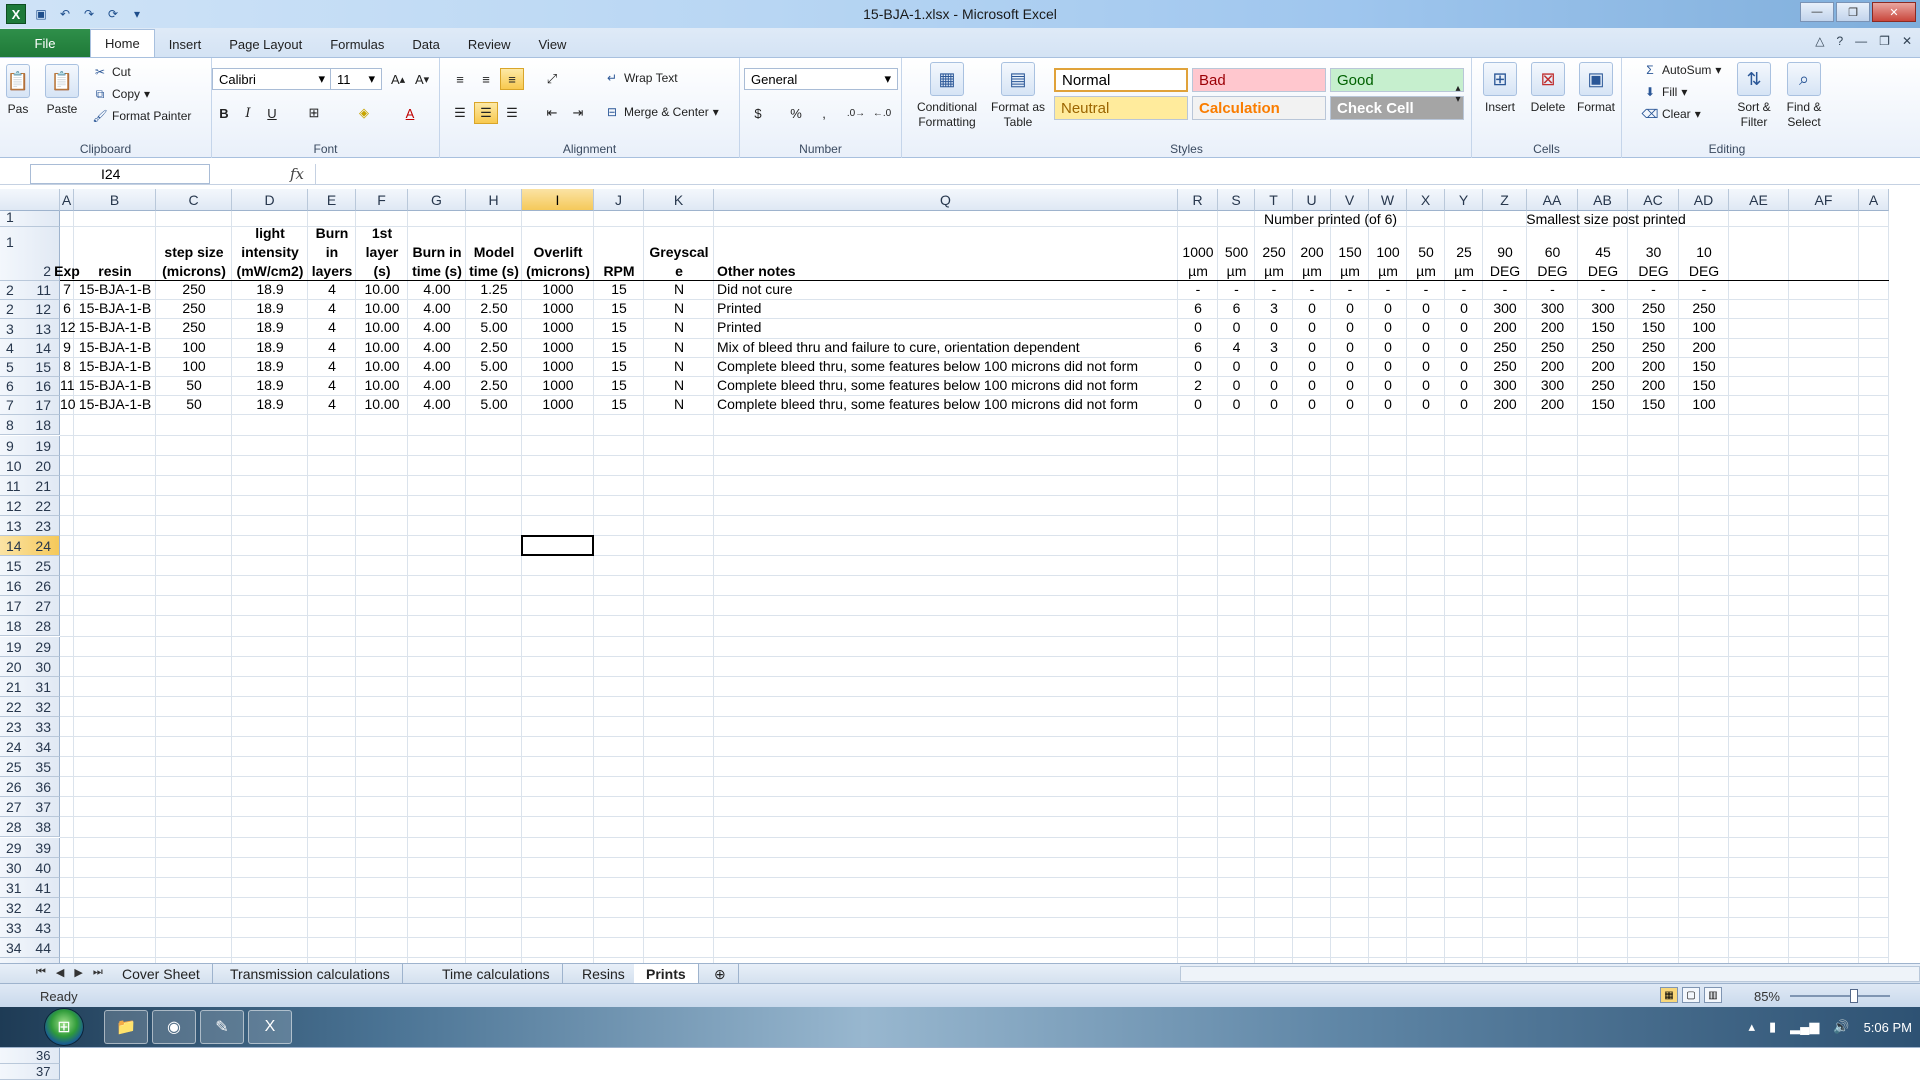 Image resolution: width=1920 pixels, height=1080 pixels. What do you see at coordinates (666, 974) in the screenshot?
I see `sheet-tab: Prints` at bounding box center [666, 974].